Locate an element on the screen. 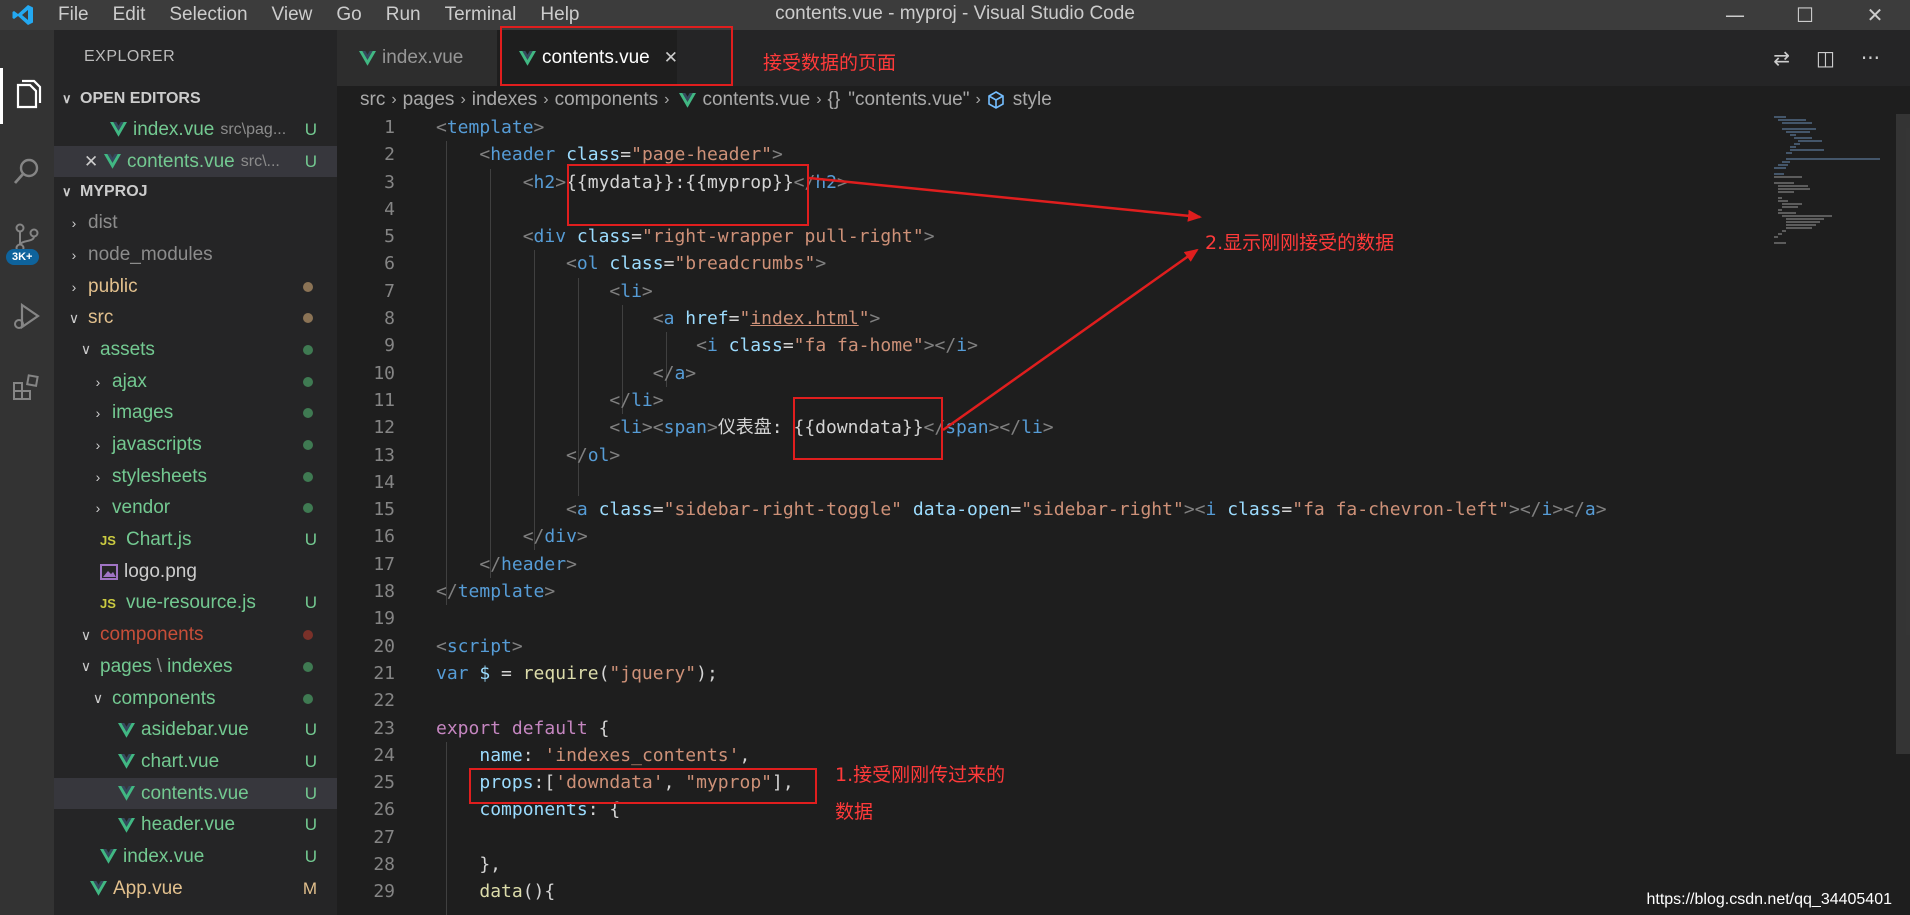  line-number: 15 is located at coordinates (384, 510).